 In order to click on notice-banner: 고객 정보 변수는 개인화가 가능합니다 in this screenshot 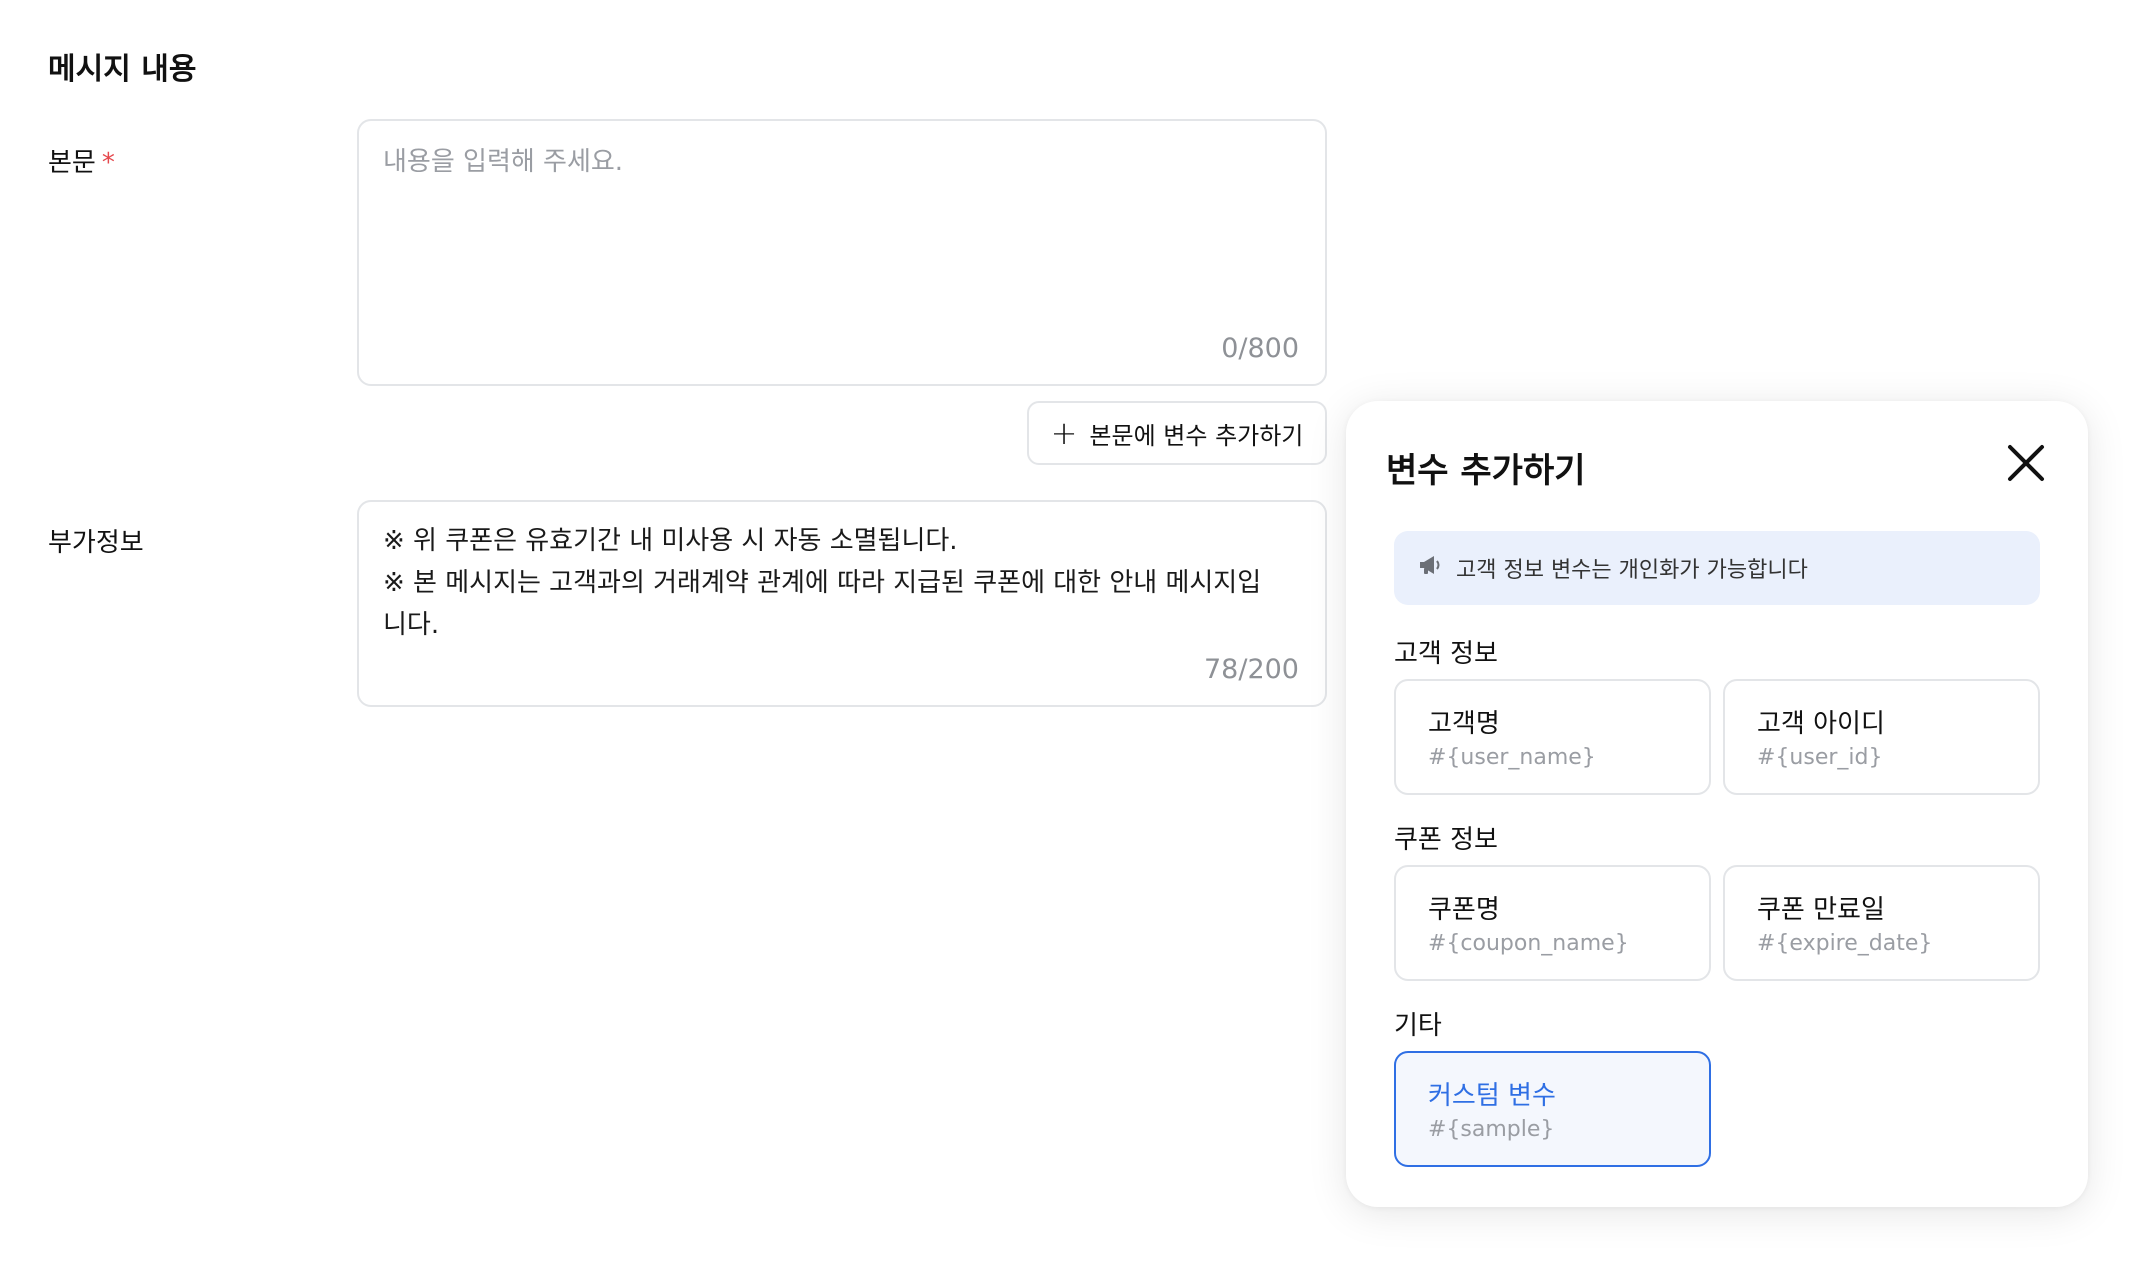, I will do `click(1717, 568)`.